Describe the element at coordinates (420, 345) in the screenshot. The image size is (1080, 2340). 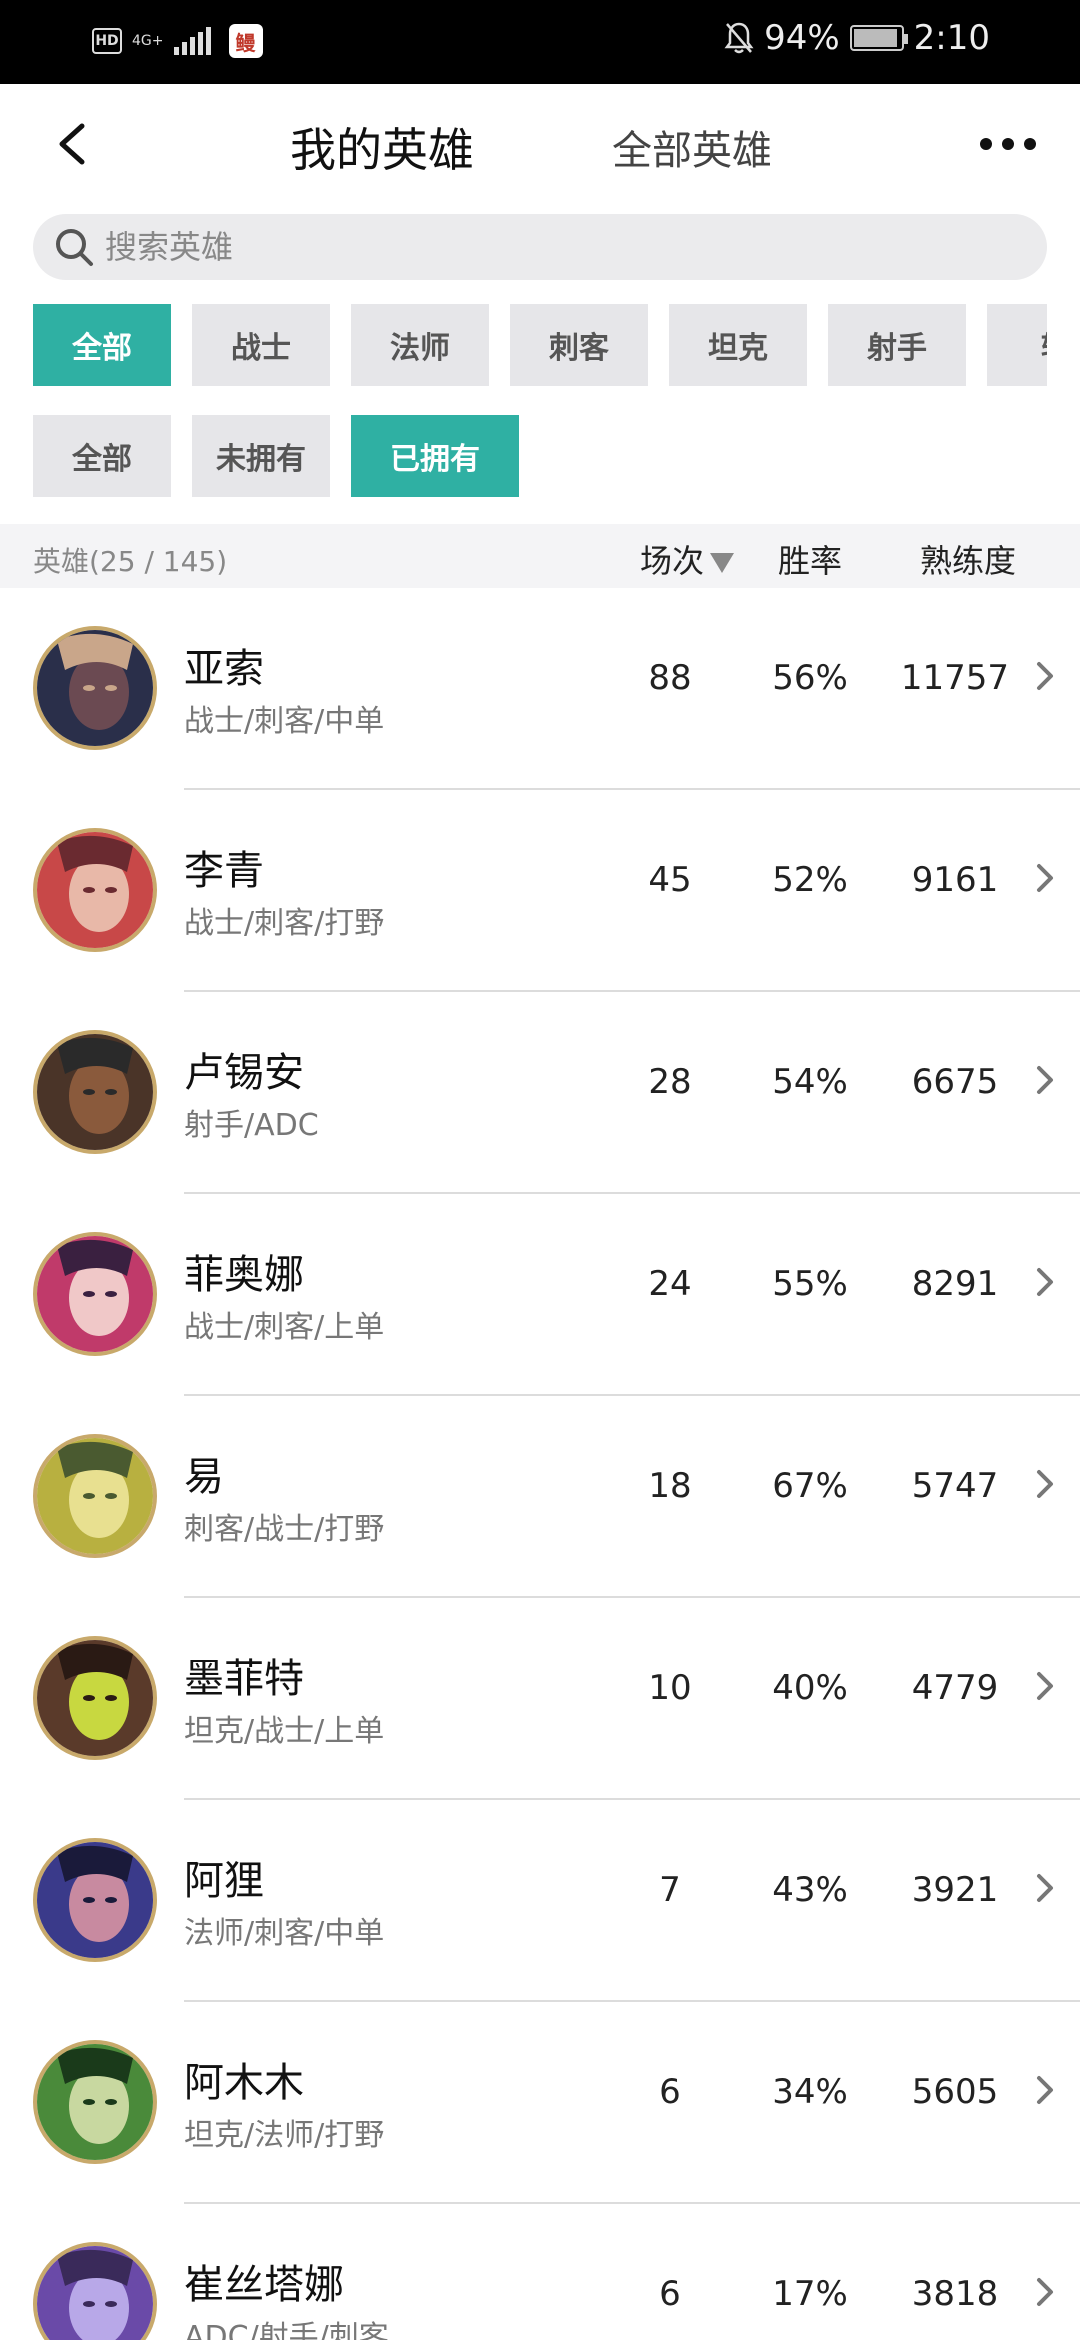
I see `role-filter-chip: 法师` at that location.